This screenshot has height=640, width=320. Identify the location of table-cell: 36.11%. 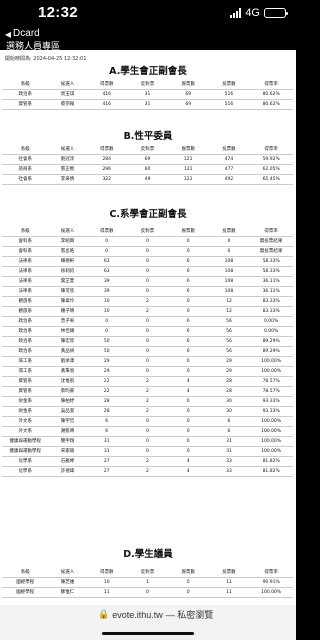
(271, 291).